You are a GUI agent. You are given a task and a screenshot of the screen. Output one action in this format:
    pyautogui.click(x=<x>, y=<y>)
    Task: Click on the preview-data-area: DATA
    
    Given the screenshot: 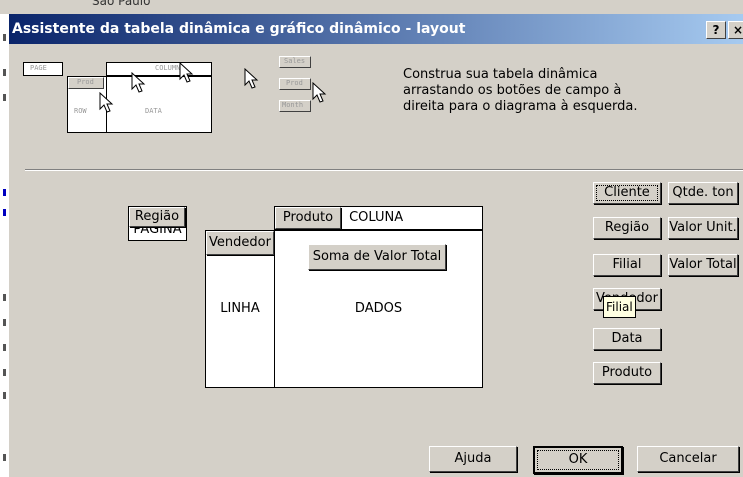 What is the action you would take?
    pyautogui.click(x=159, y=104)
    